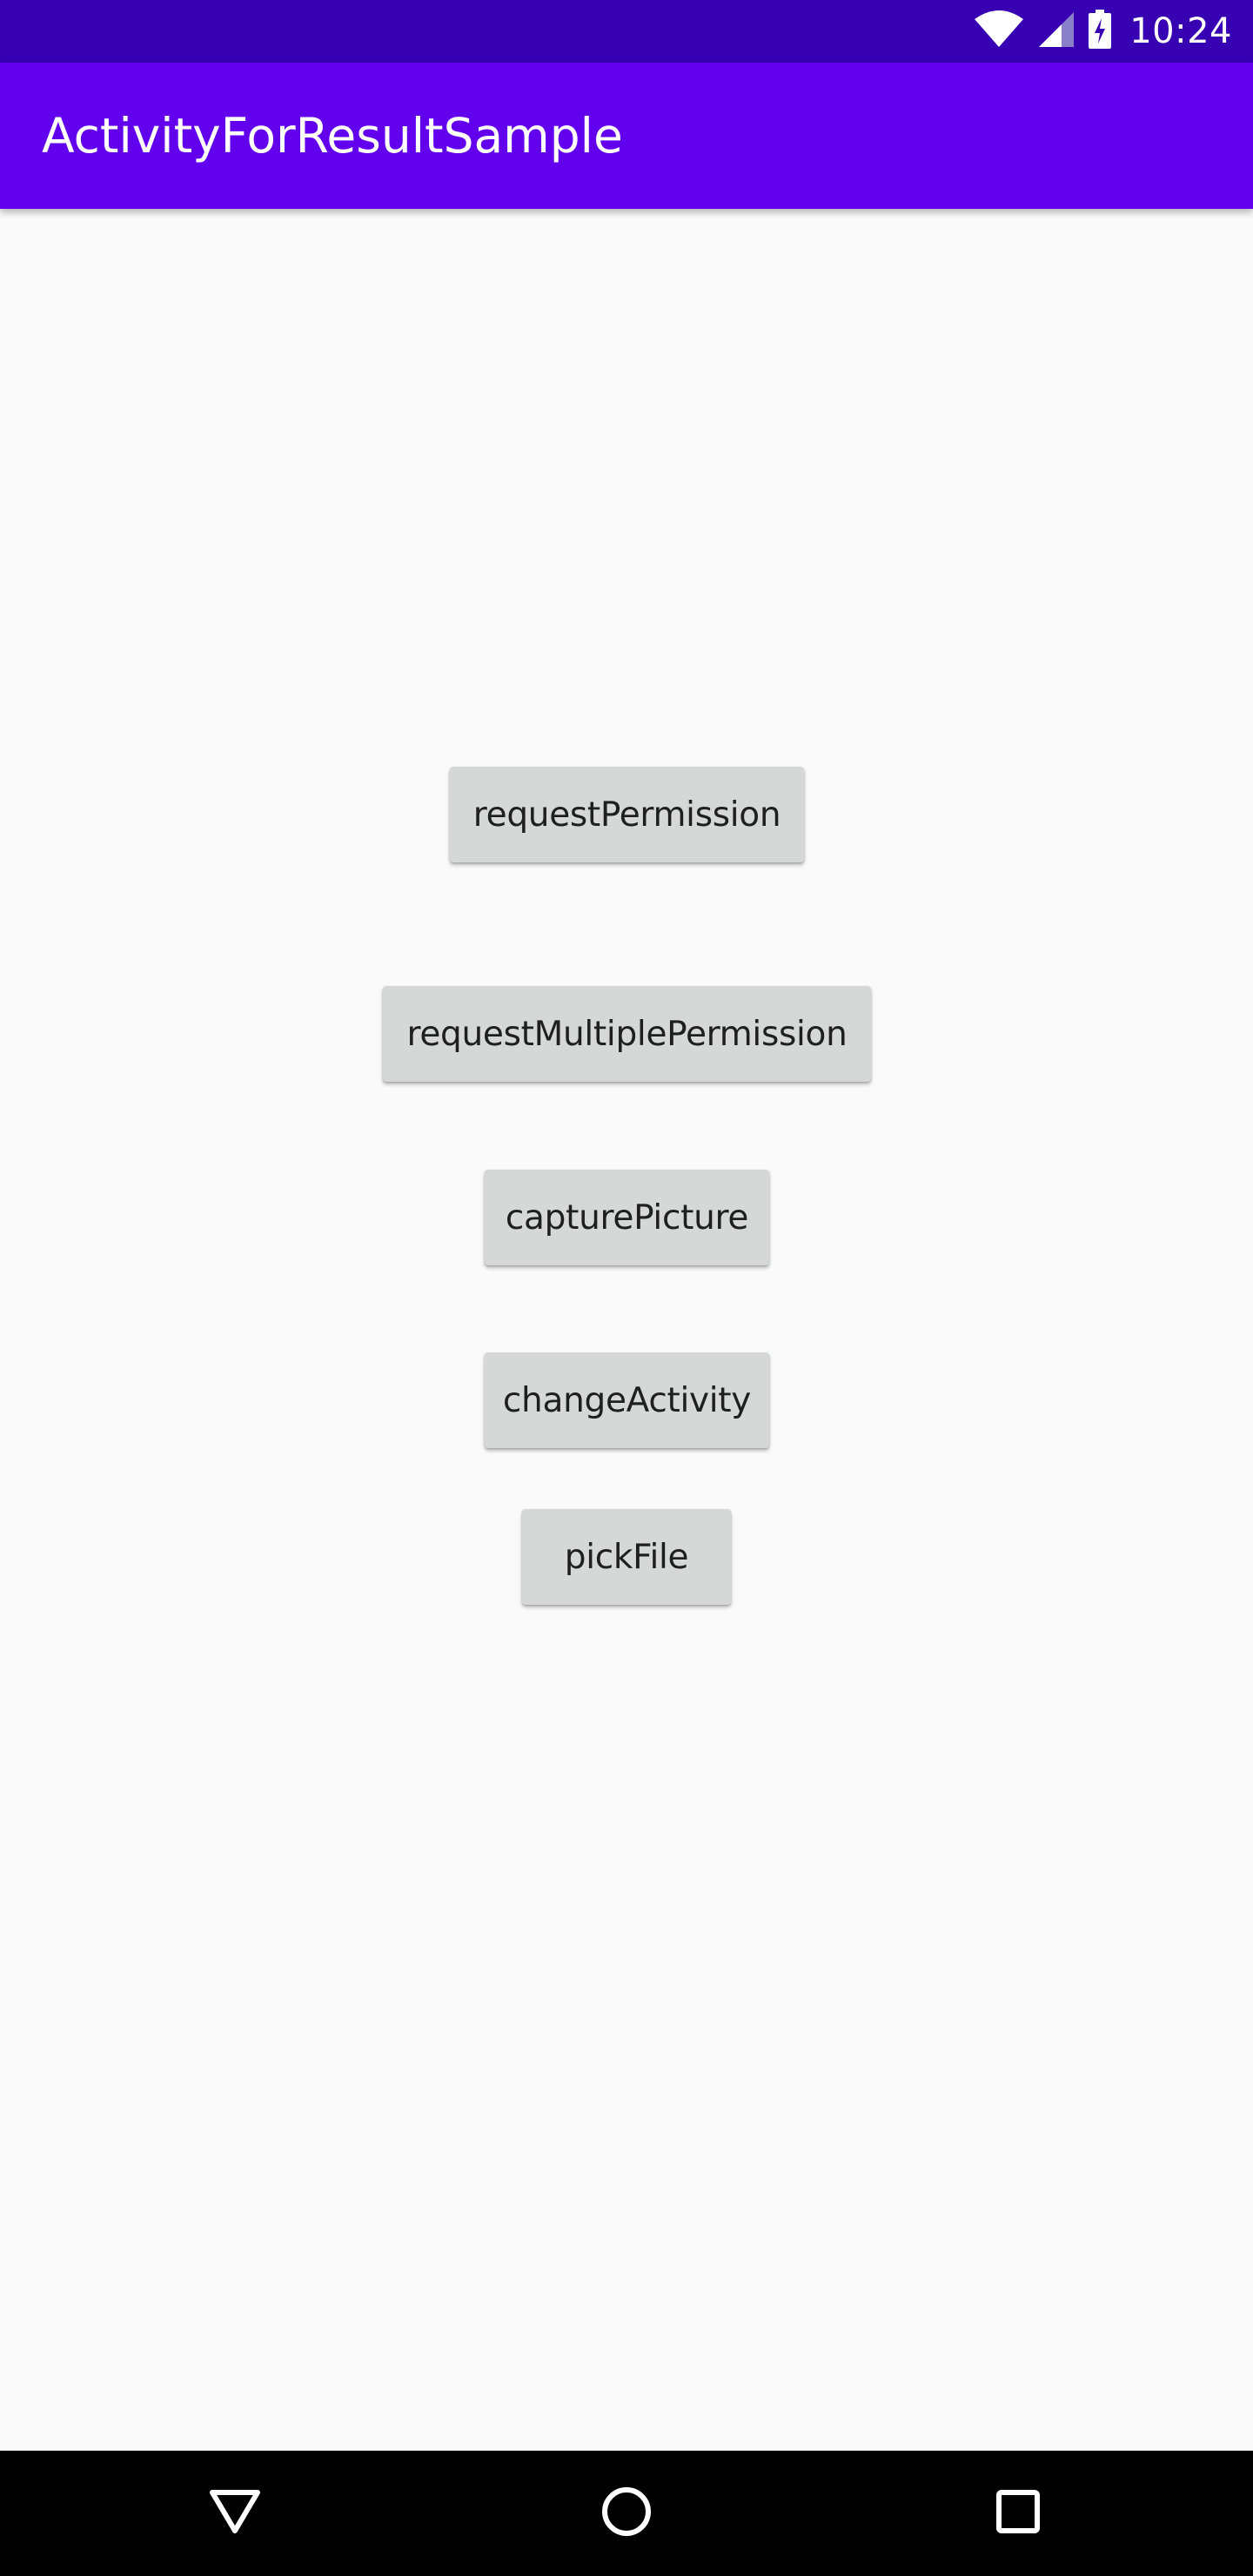 The height and width of the screenshot is (2576, 1253). Describe the element at coordinates (627, 1218) in the screenshot. I see `capture-picture-button: capturePicture` at that location.